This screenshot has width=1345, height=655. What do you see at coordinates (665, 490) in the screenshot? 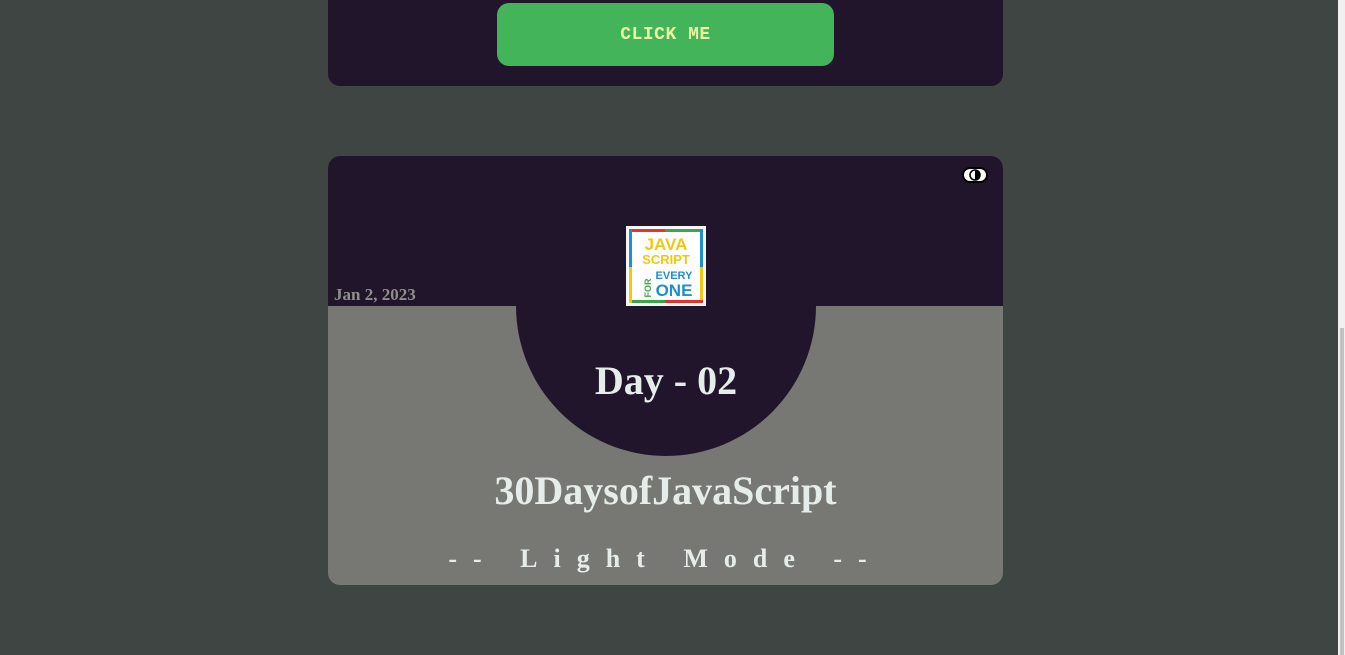
I see `main-title: 30DaysofJavaScript` at bounding box center [665, 490].